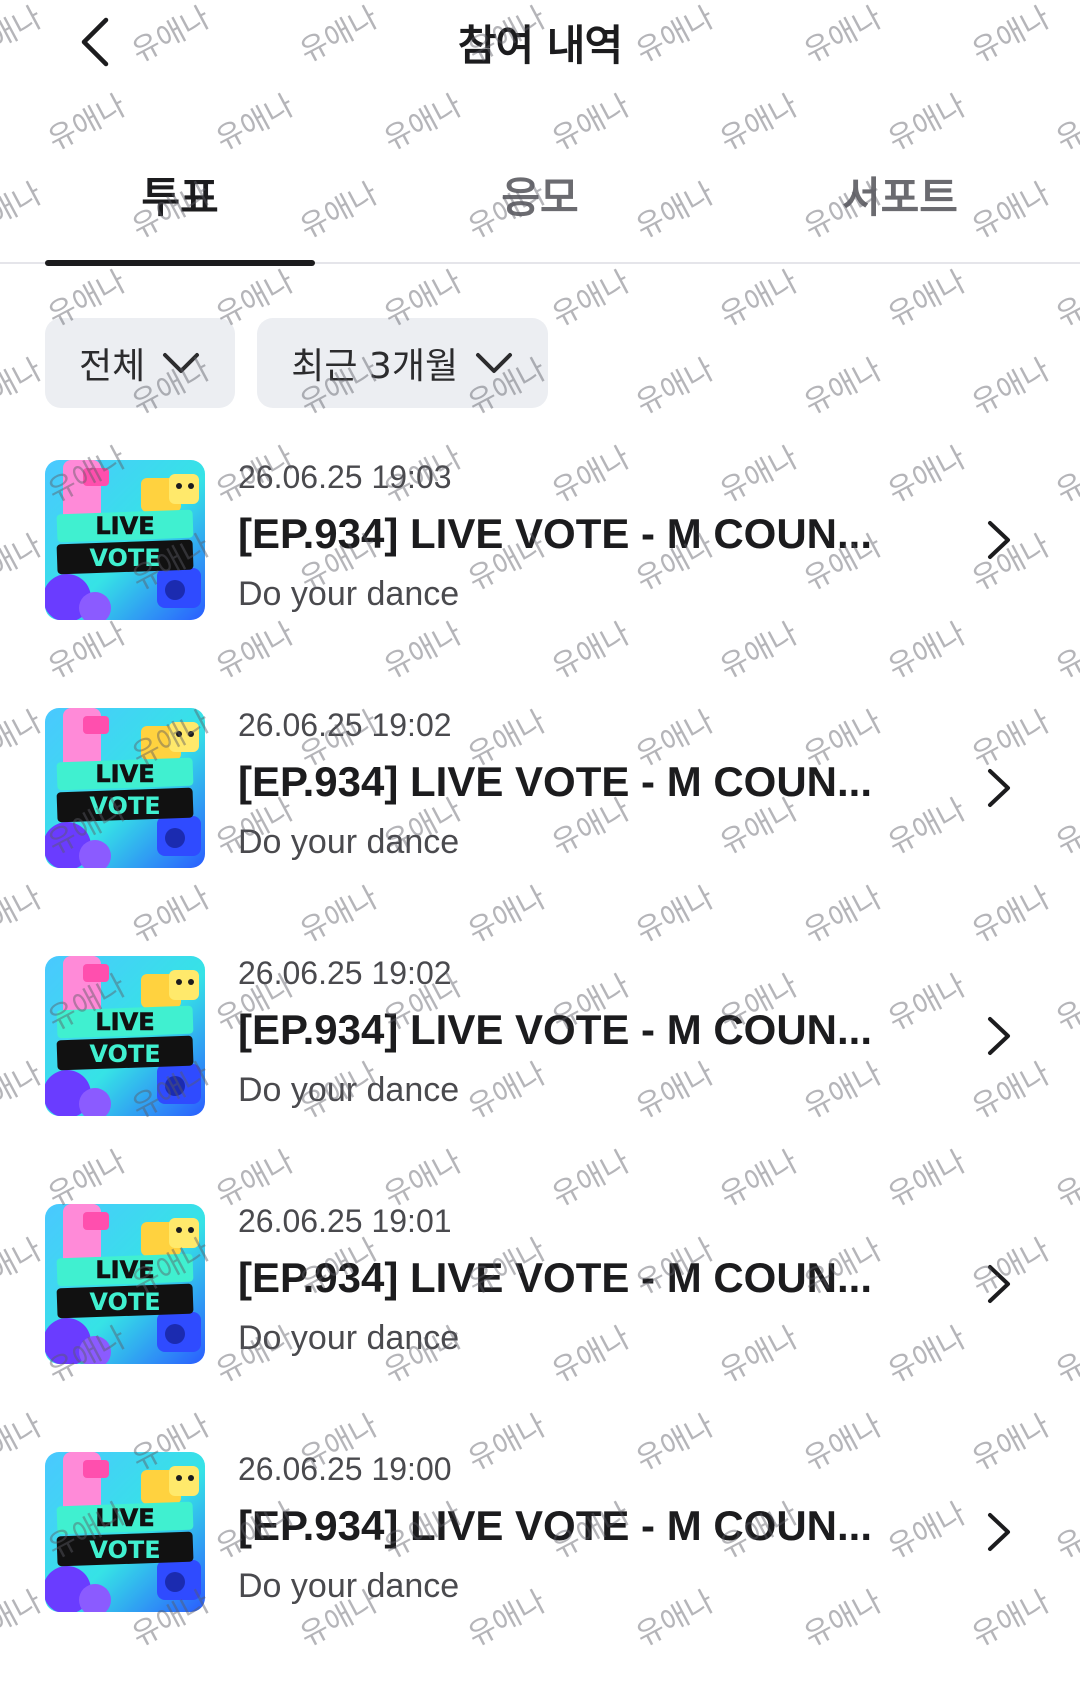  Describe the element at coordinates (540, 197) in the screenshot. I see `tab-entry-label: 응모` at that location.